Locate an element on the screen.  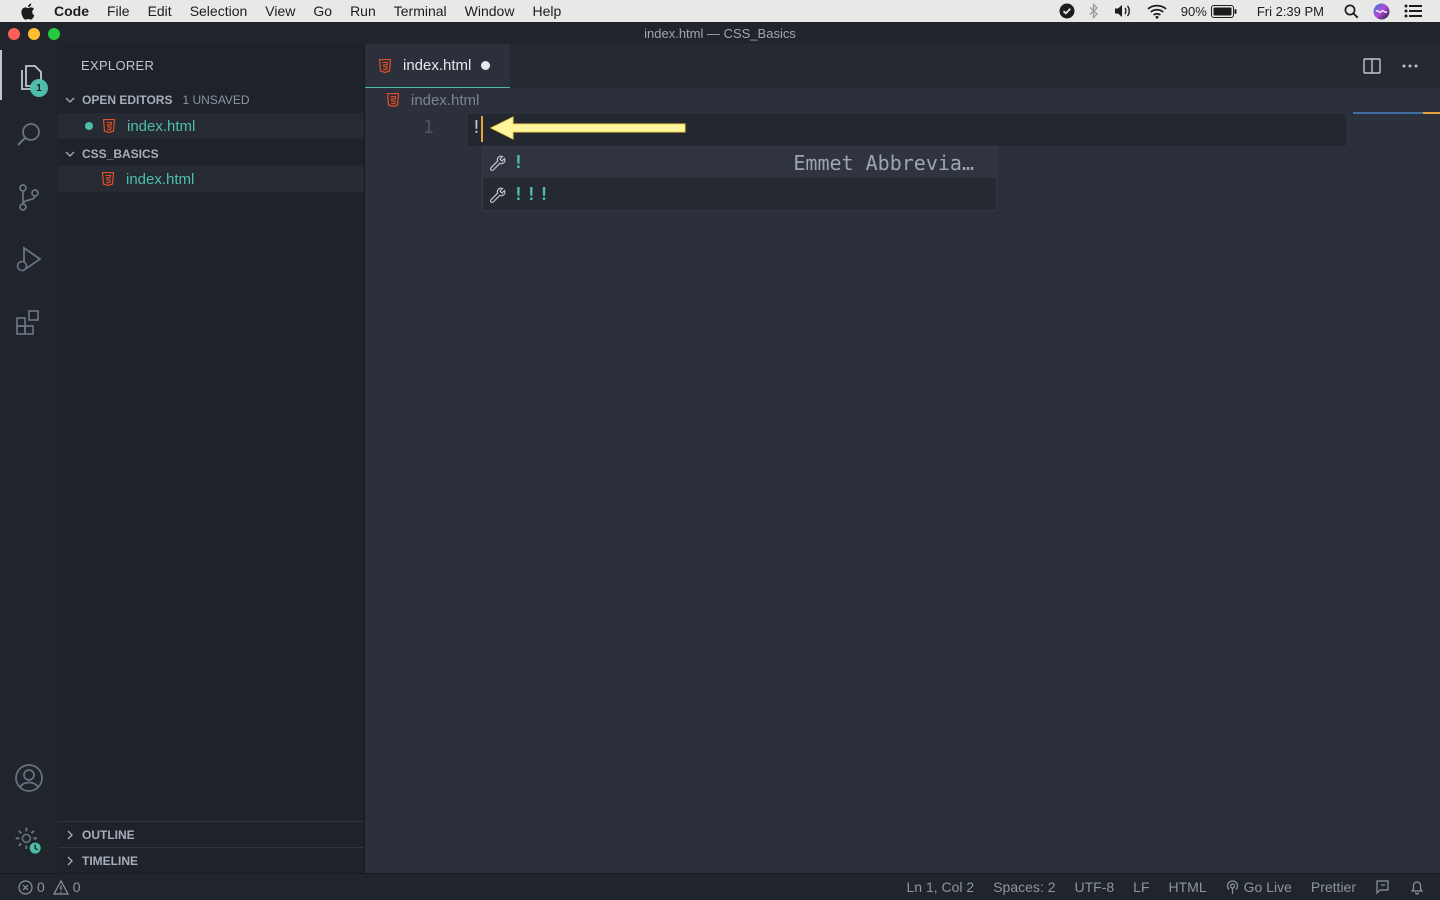
window-title: index.html — CSS_Basics is located at coordinates (720, 33).